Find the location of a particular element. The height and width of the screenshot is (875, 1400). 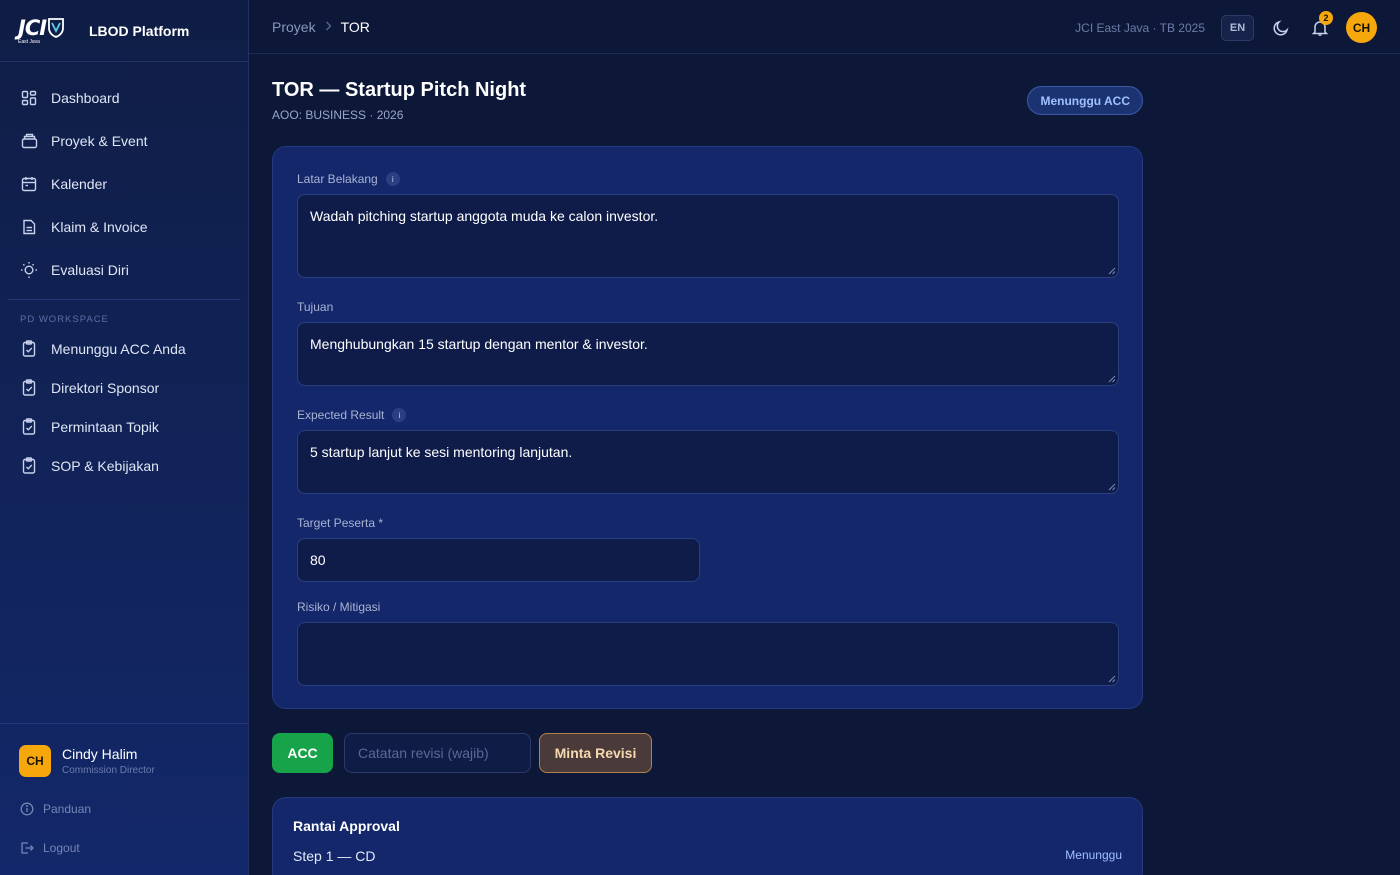

topbar-actions: JCI East Java · TB 2025 EN 2 CH is located at coordinates (1226, 26).